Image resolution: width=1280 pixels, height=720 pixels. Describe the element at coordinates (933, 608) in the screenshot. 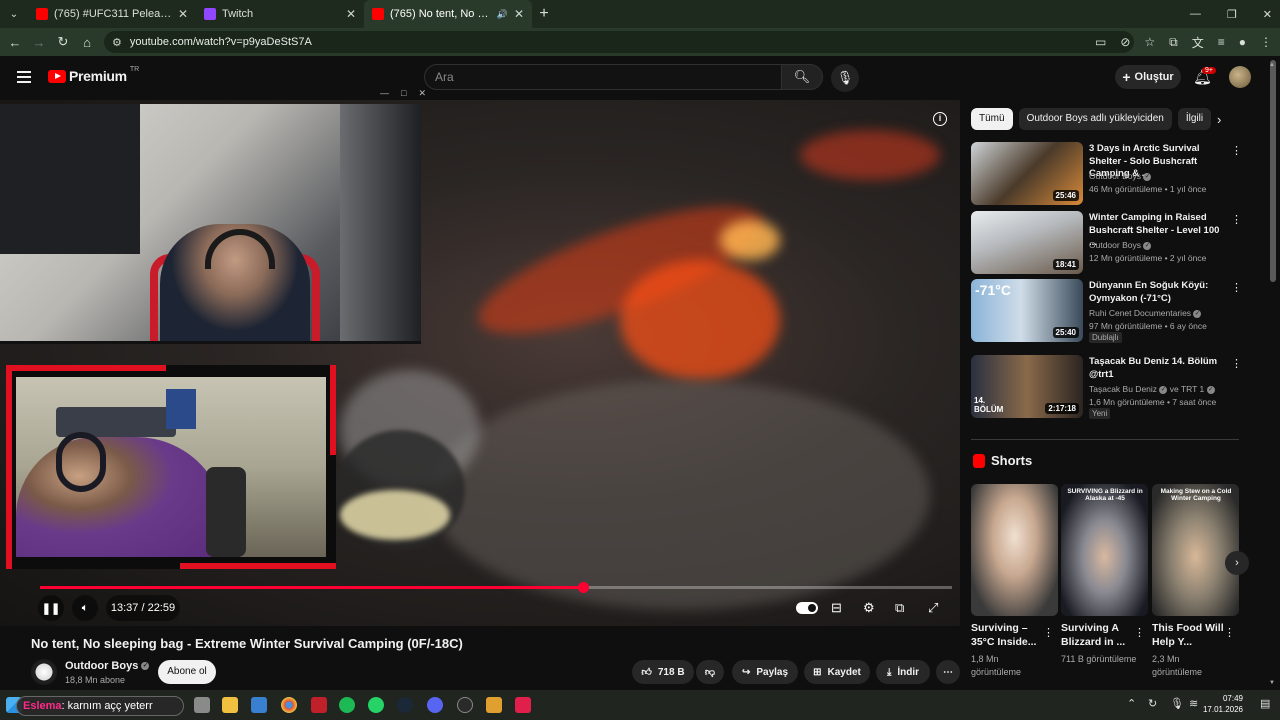

I see `fullscreen-icon: ⤢` at that location.